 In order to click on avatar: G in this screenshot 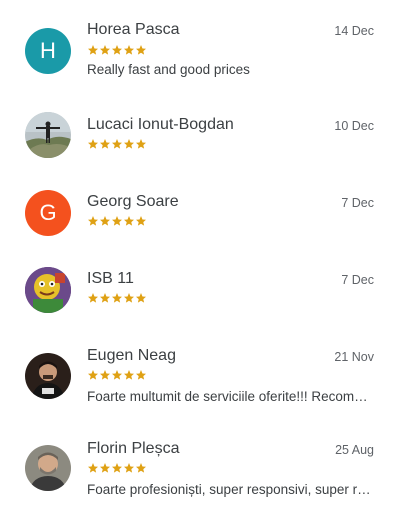, I will do `click(48, 213)`.